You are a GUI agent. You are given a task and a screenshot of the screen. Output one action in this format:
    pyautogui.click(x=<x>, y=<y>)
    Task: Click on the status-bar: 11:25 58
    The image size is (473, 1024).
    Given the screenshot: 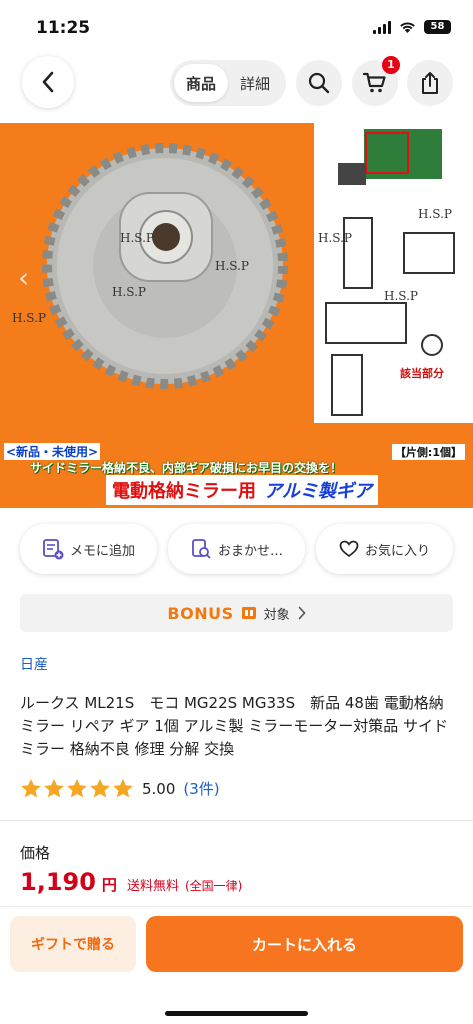 What is the action you would take?
    pyautogui.click(x=236, y=25)
    